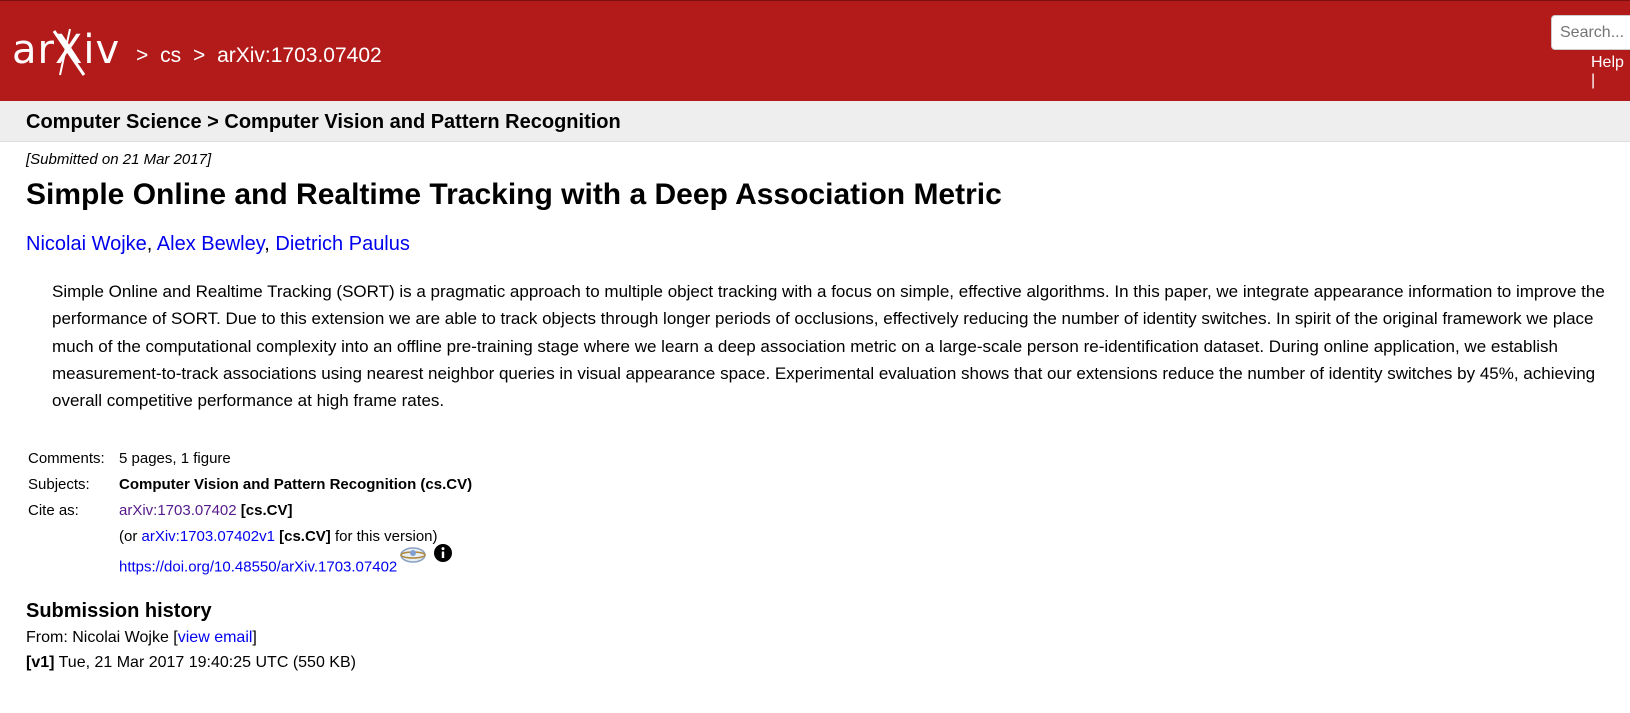 This screenshot has height=713, width=1630. I want to click on or-prefix: (or, so click(130, 536).